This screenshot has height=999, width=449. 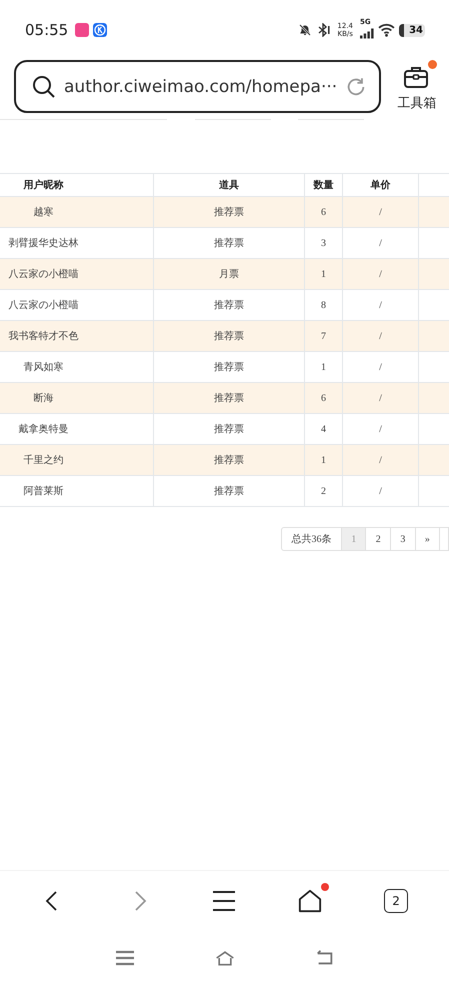 I want to click on menu-icon, so click(x=224, y=901).